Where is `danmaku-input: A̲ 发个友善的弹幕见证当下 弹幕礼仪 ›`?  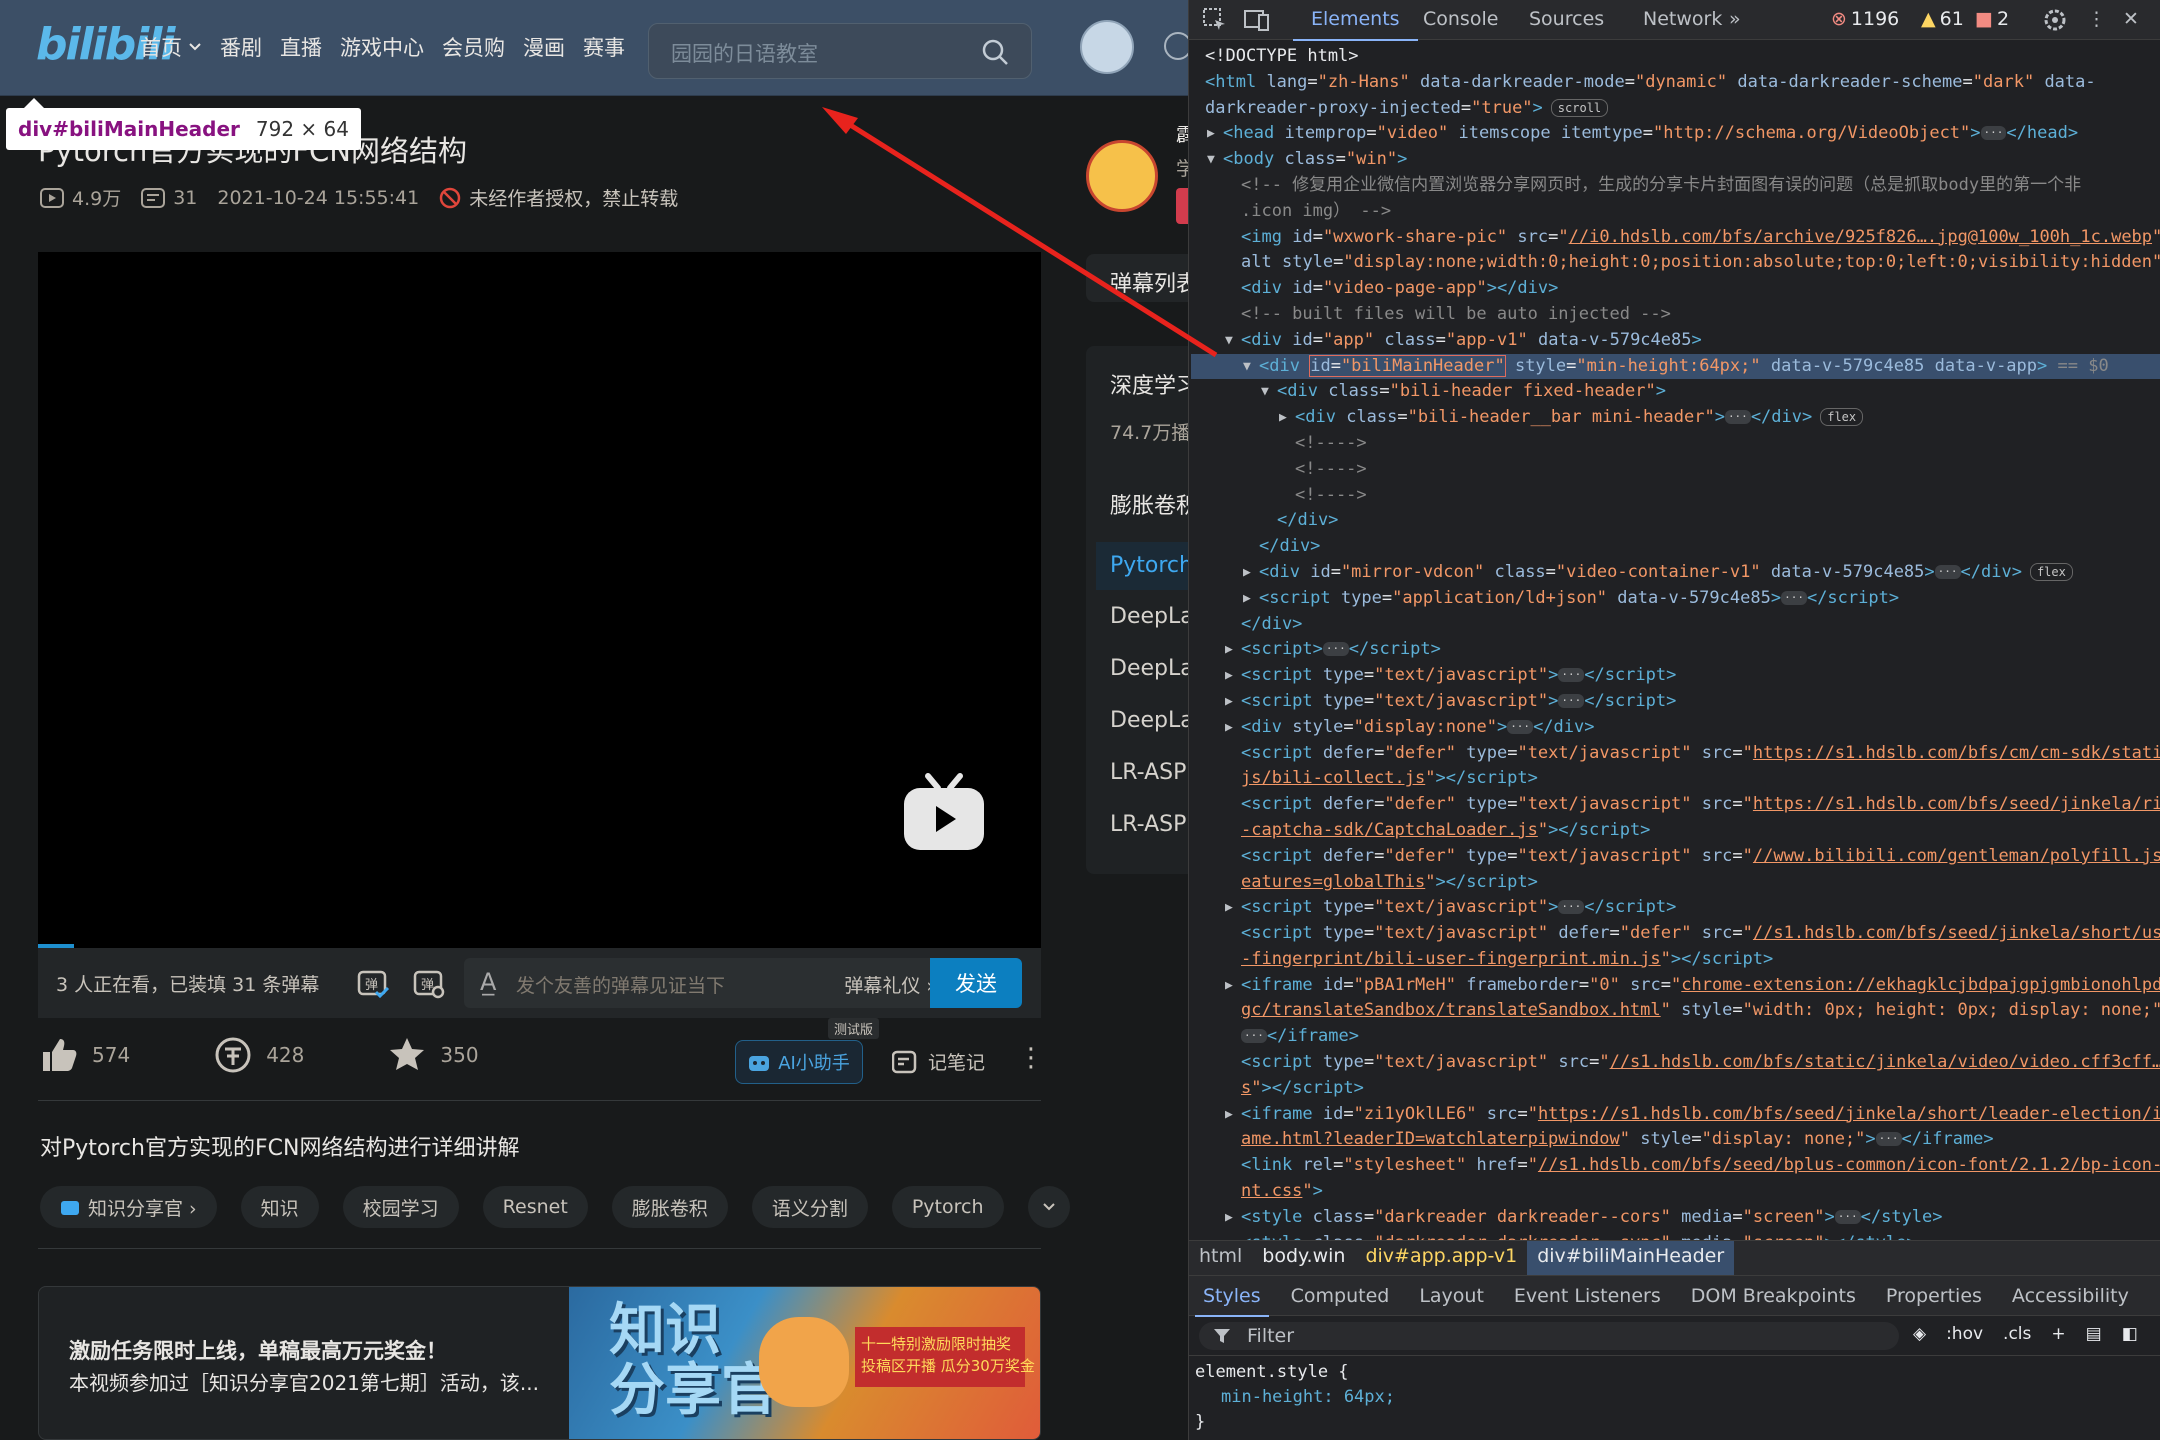
danmaku-input: A̲ 发个友善的弹幕见证当下 弹幕礼仪 › is located at coordinates (713, 983).